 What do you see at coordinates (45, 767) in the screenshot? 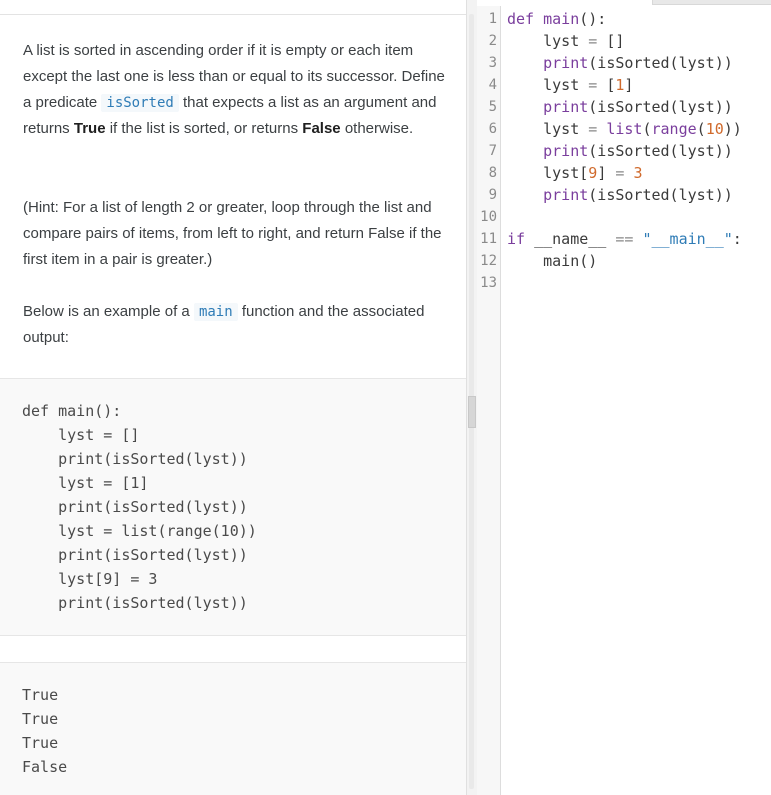
I see `output-line: False` at bounding box center [45, 767].